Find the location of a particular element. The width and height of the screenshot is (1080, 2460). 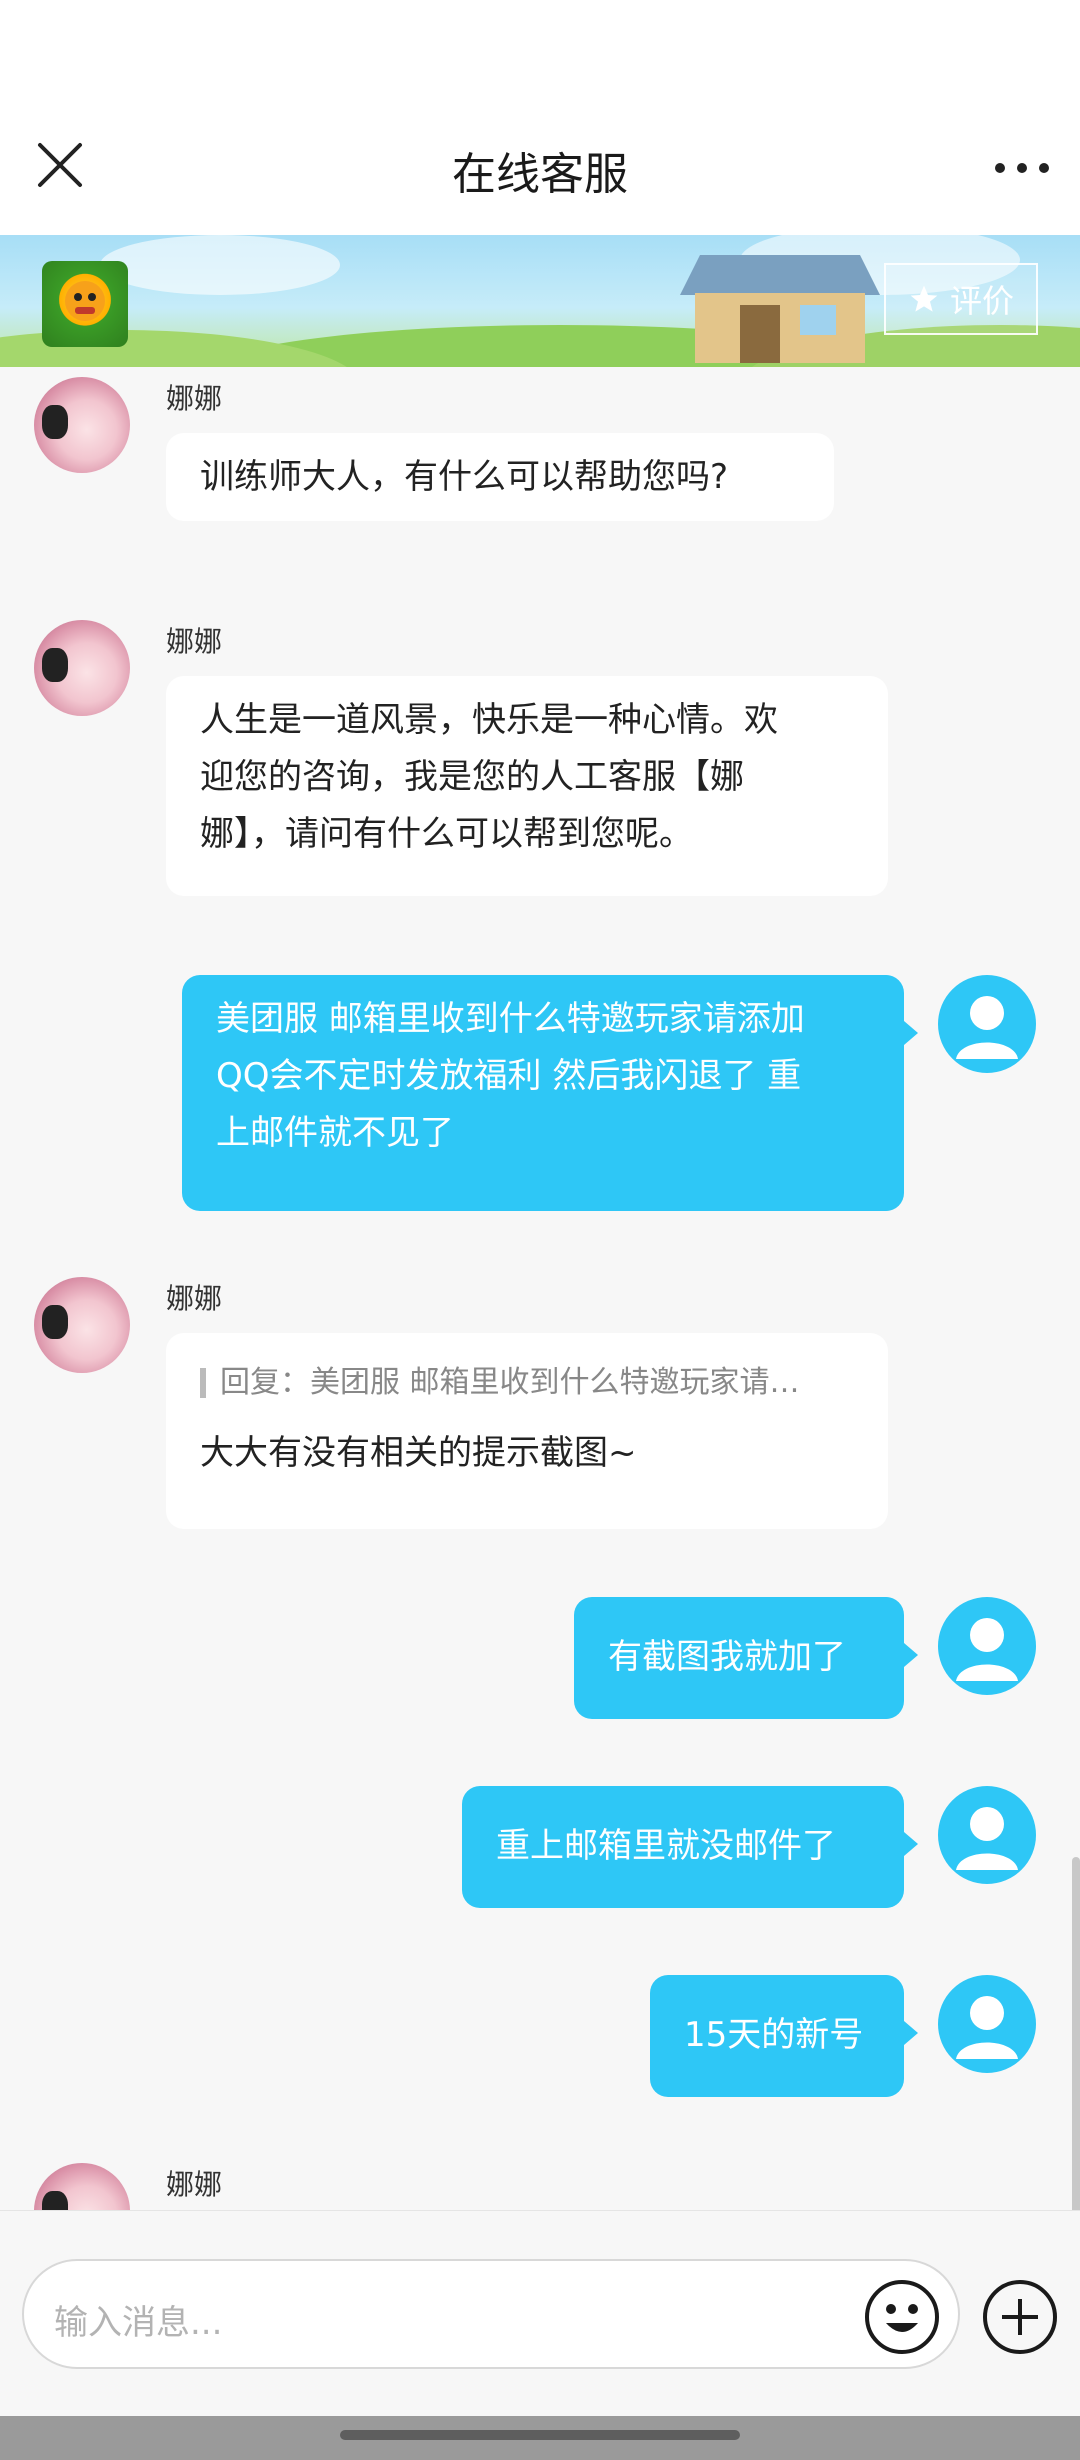

message-line: 美团服 邮箱里收到什么特邀玩家请添加 is located at coordinates (510, 1019).